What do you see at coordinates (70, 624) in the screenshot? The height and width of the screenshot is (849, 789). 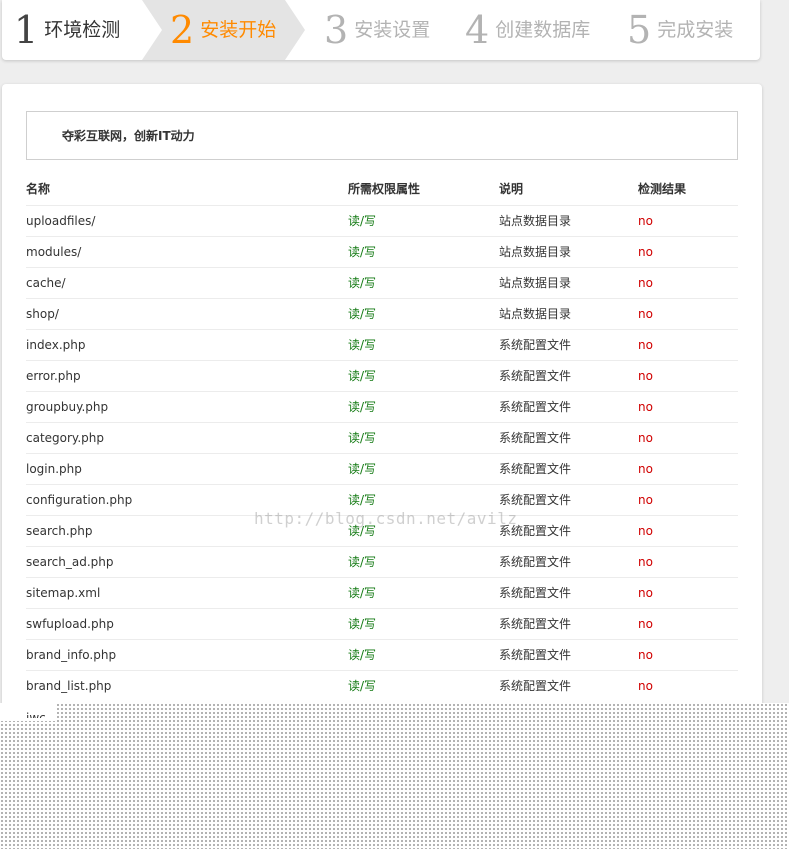 I see `cell-name: swfupload.php` at bounding box center [70, 624].